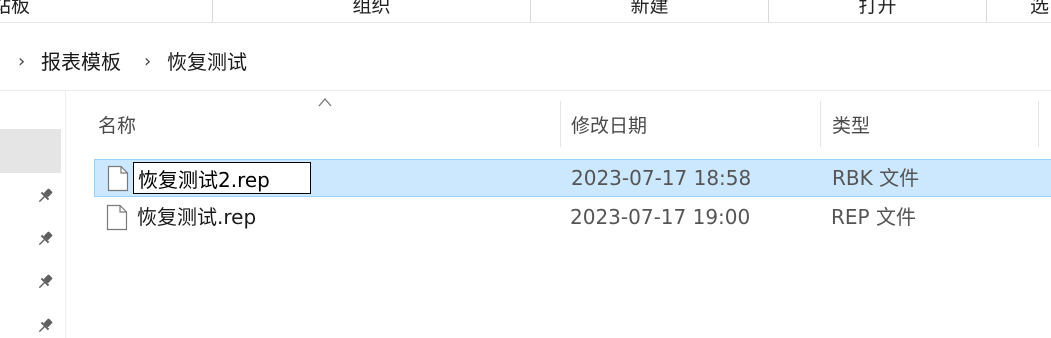  Describe the element at coordinates (661, 178) in the screenshot. I see `file-date-modified: 2023-07-17 18:58` at that location.